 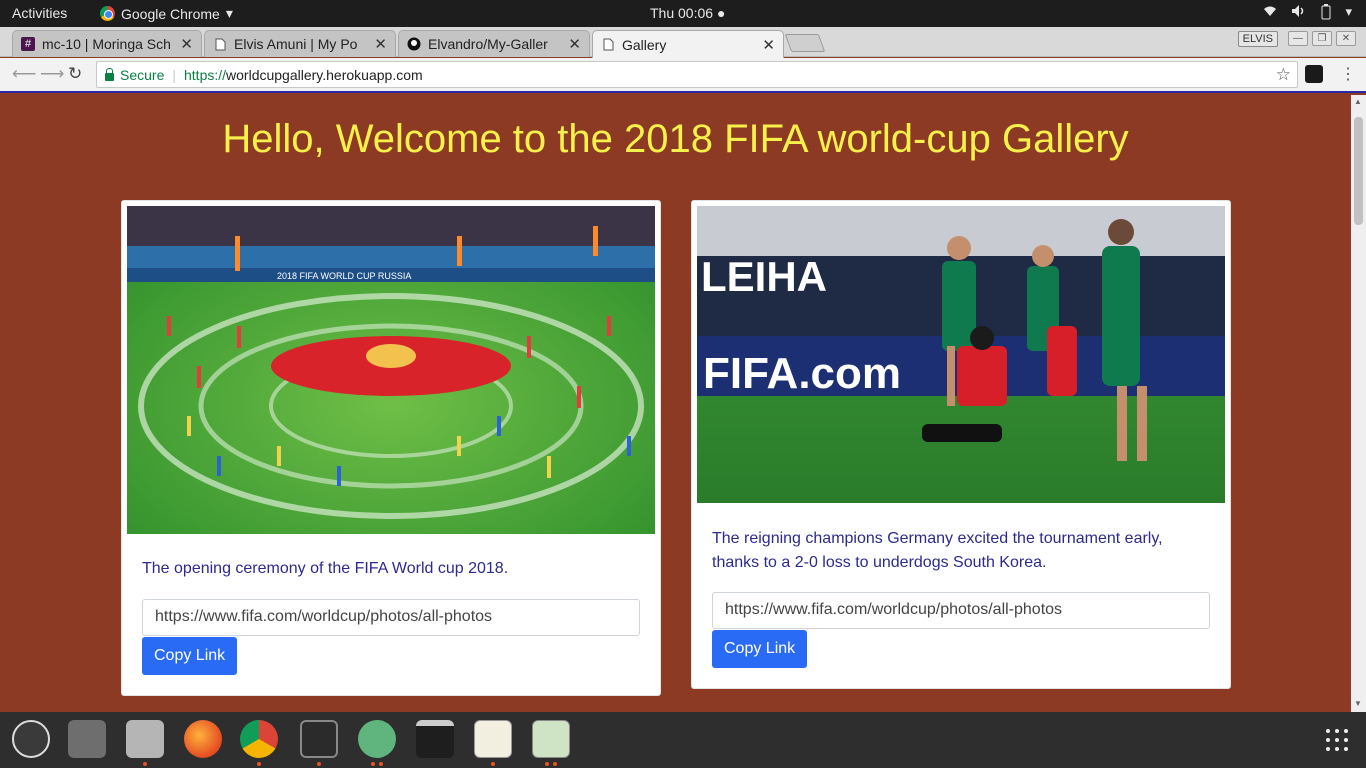 I want to click on slack-icon: #, so click(x=28, y=44).